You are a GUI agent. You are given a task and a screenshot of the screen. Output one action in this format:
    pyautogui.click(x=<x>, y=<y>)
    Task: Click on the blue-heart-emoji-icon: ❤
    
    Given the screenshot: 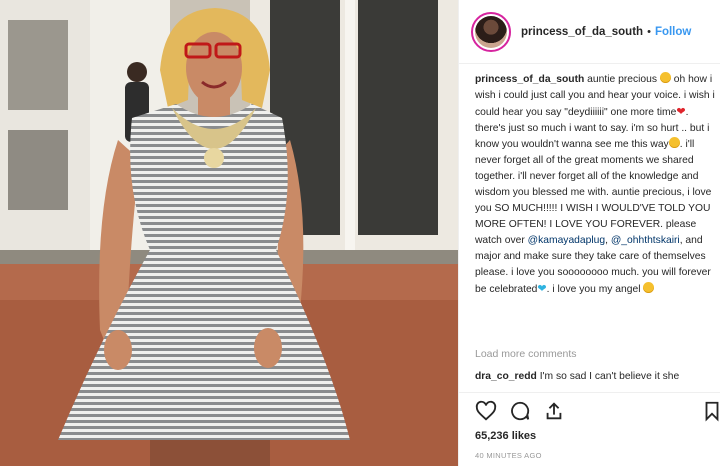 What is the action you would take?
    pyautogui.click(x=542, y=289)
    